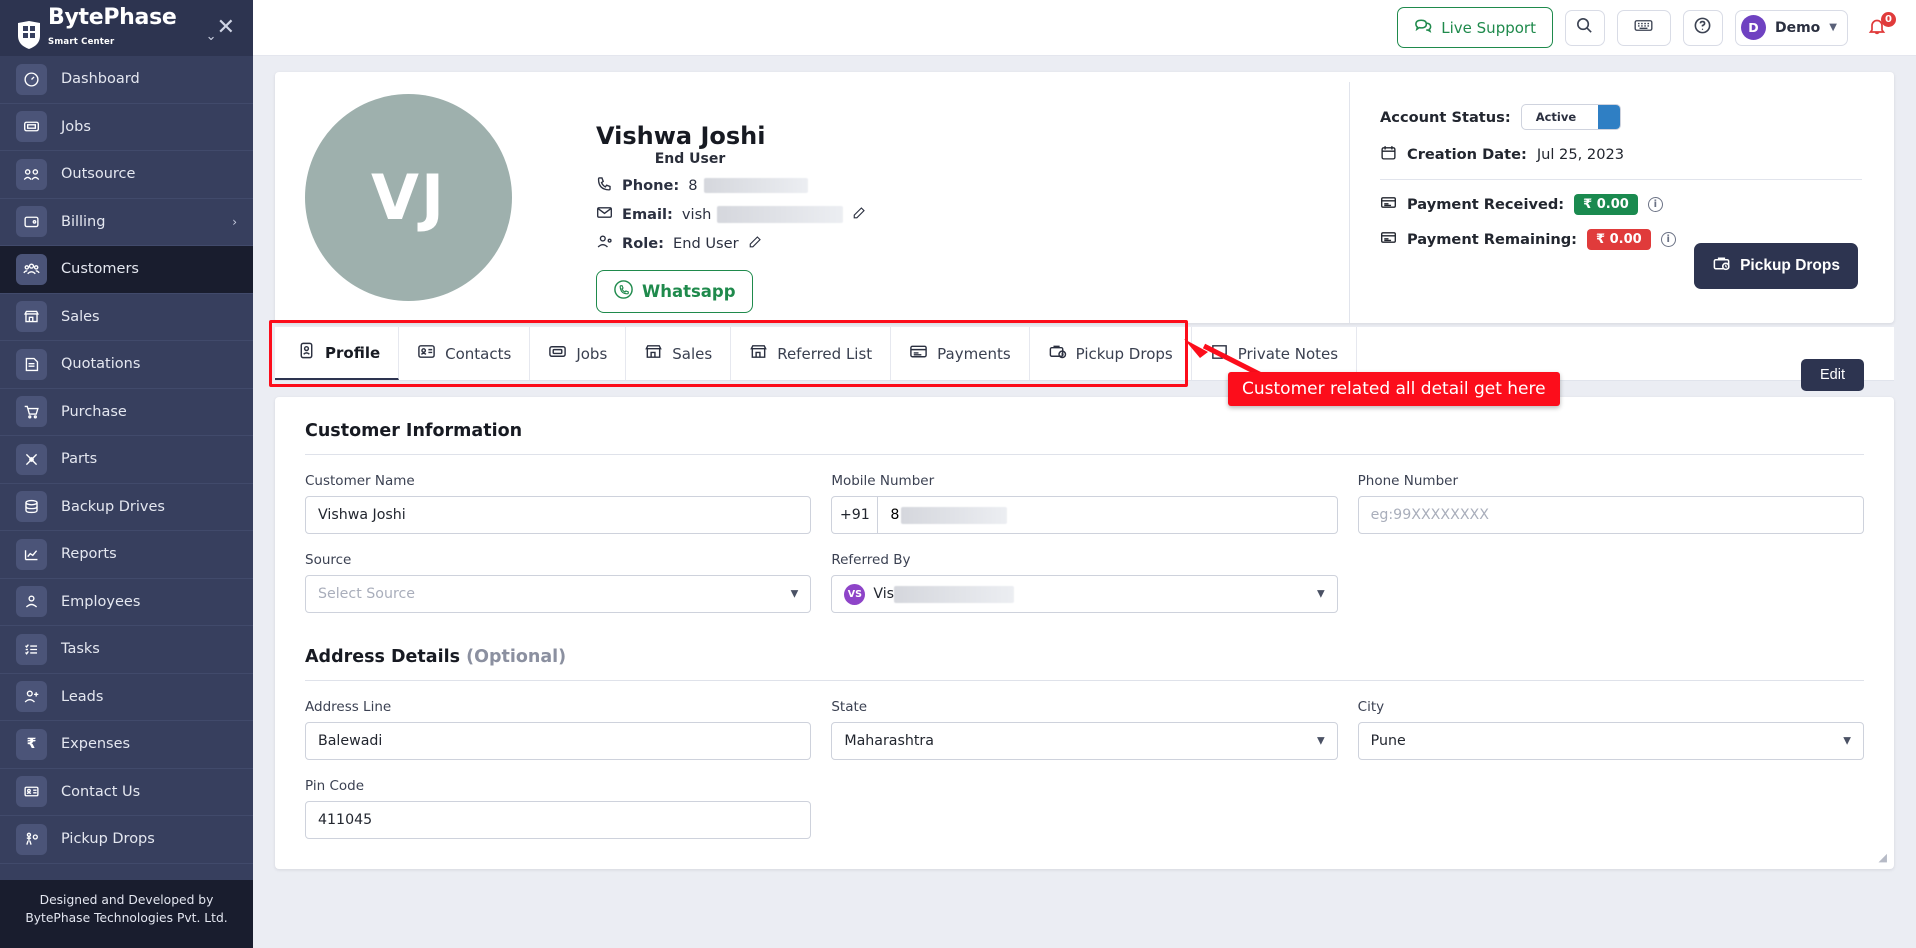 The height and width of the screenshot is (948, 1916). I want to click on user-menu-button: D Demo ▼, so click(1791, 27).